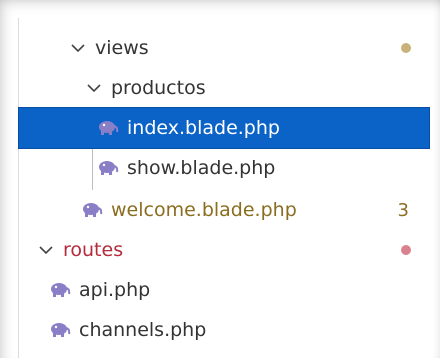  I want to click on tree-file-welcome-blade: welcome.blade.php 3, so click(224, 210).